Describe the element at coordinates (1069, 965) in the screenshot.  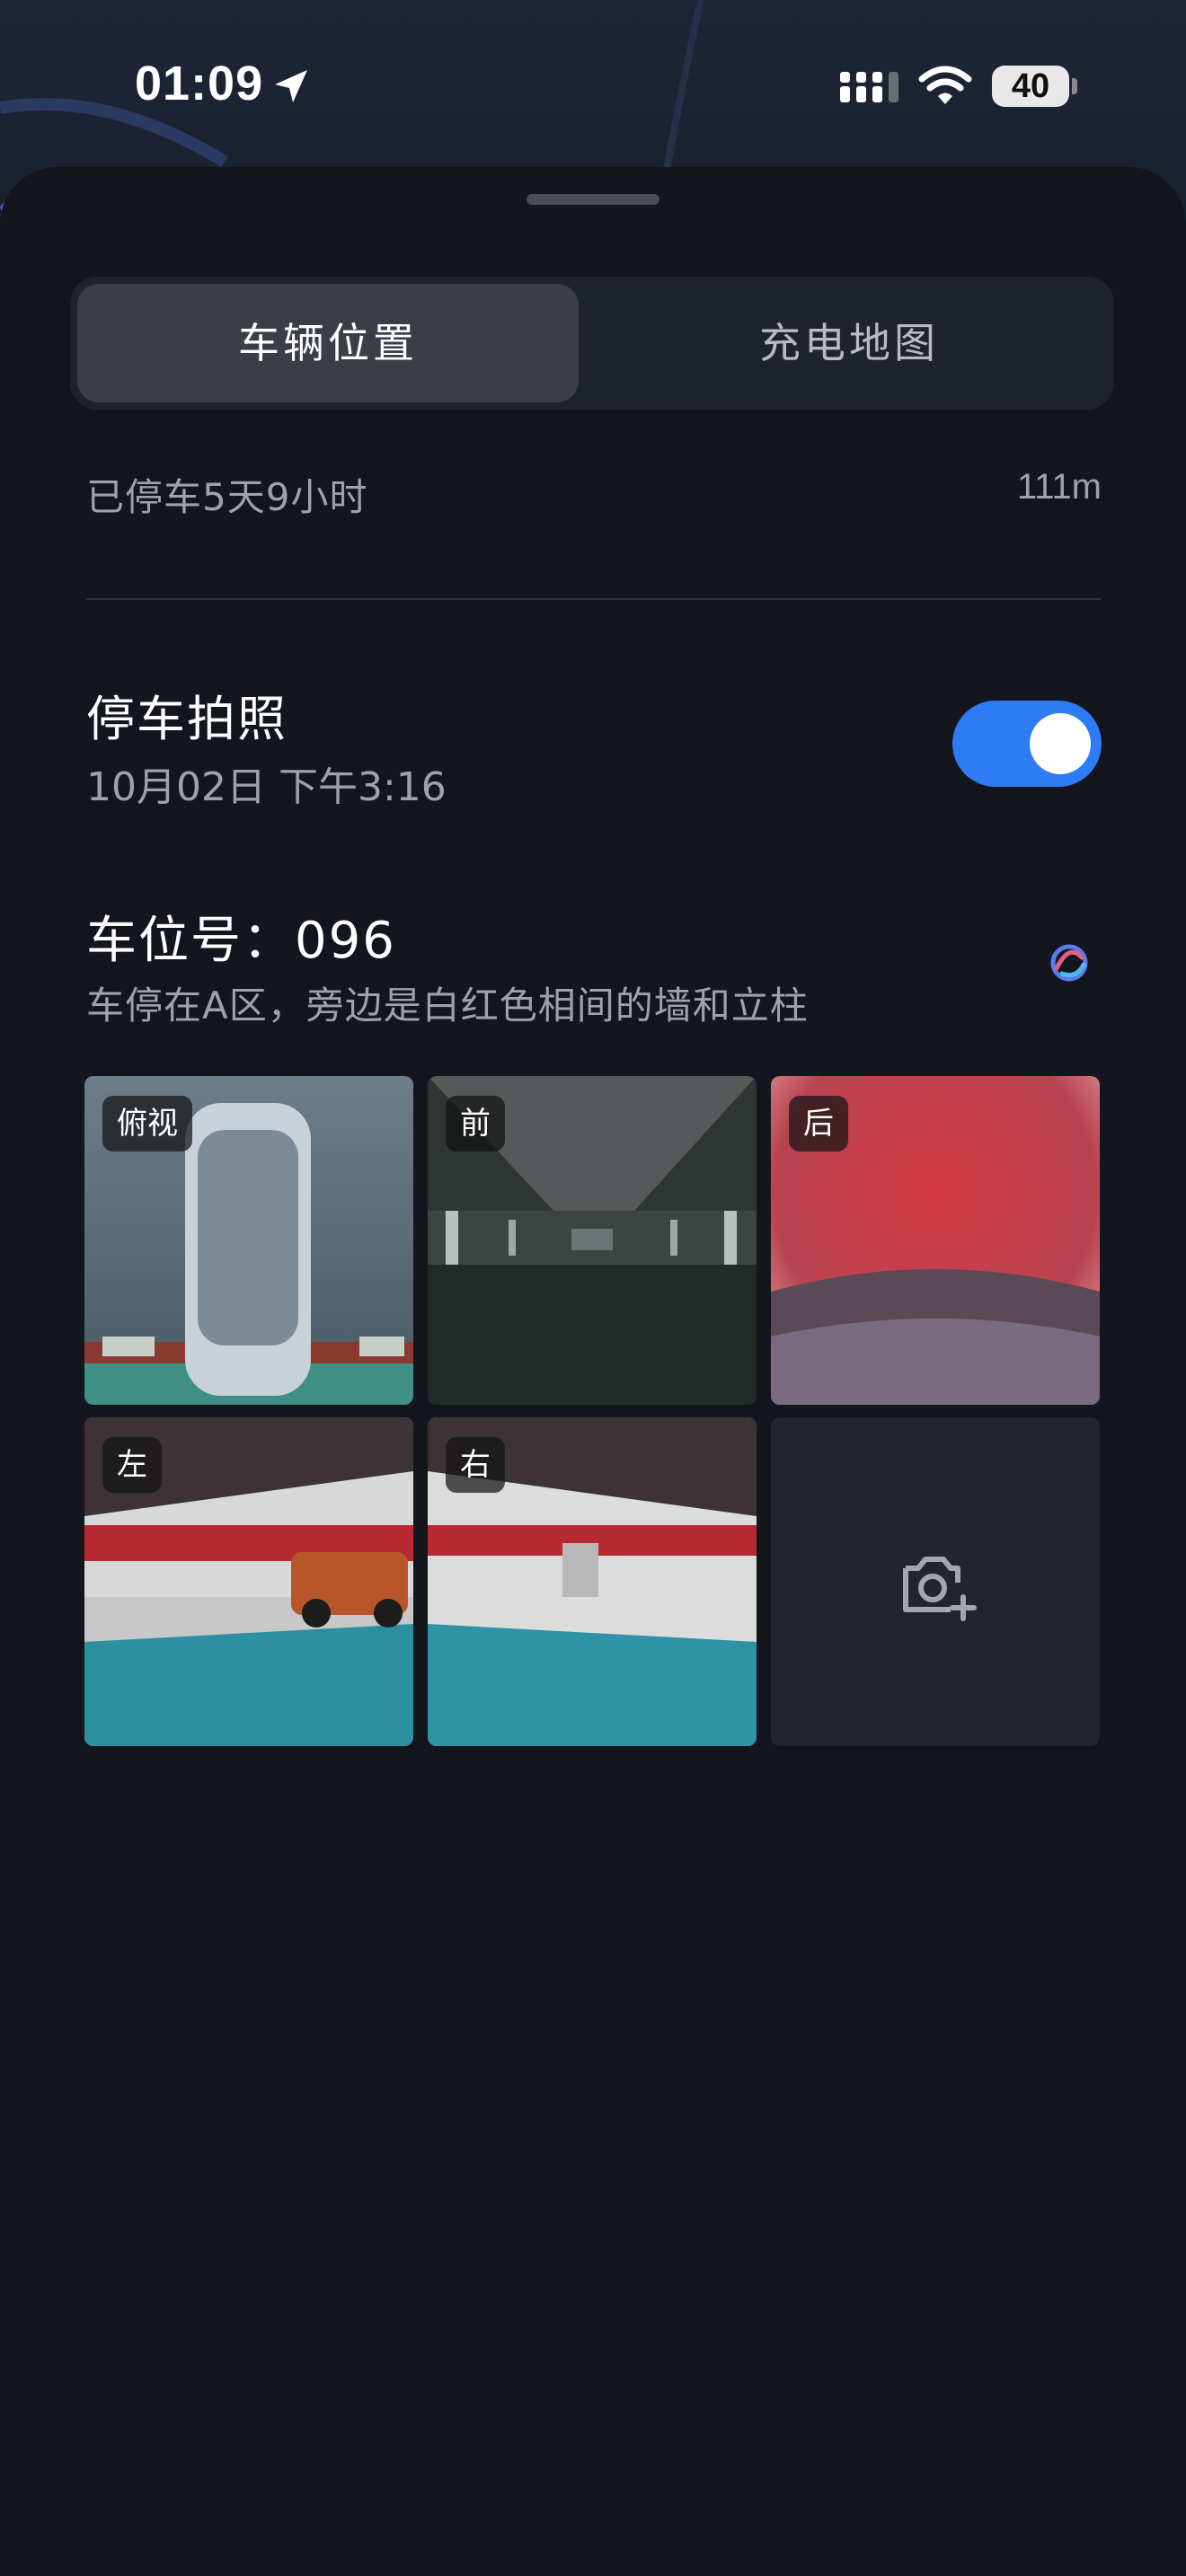
I see `ai-assistant-icon` at that location.